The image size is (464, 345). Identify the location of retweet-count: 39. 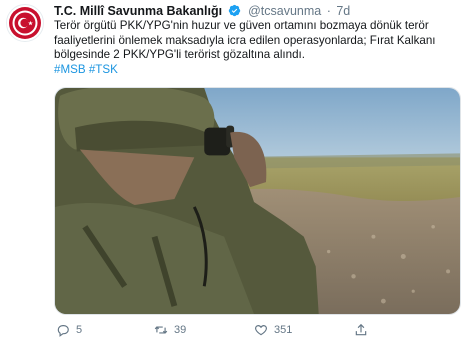
(180, 330).